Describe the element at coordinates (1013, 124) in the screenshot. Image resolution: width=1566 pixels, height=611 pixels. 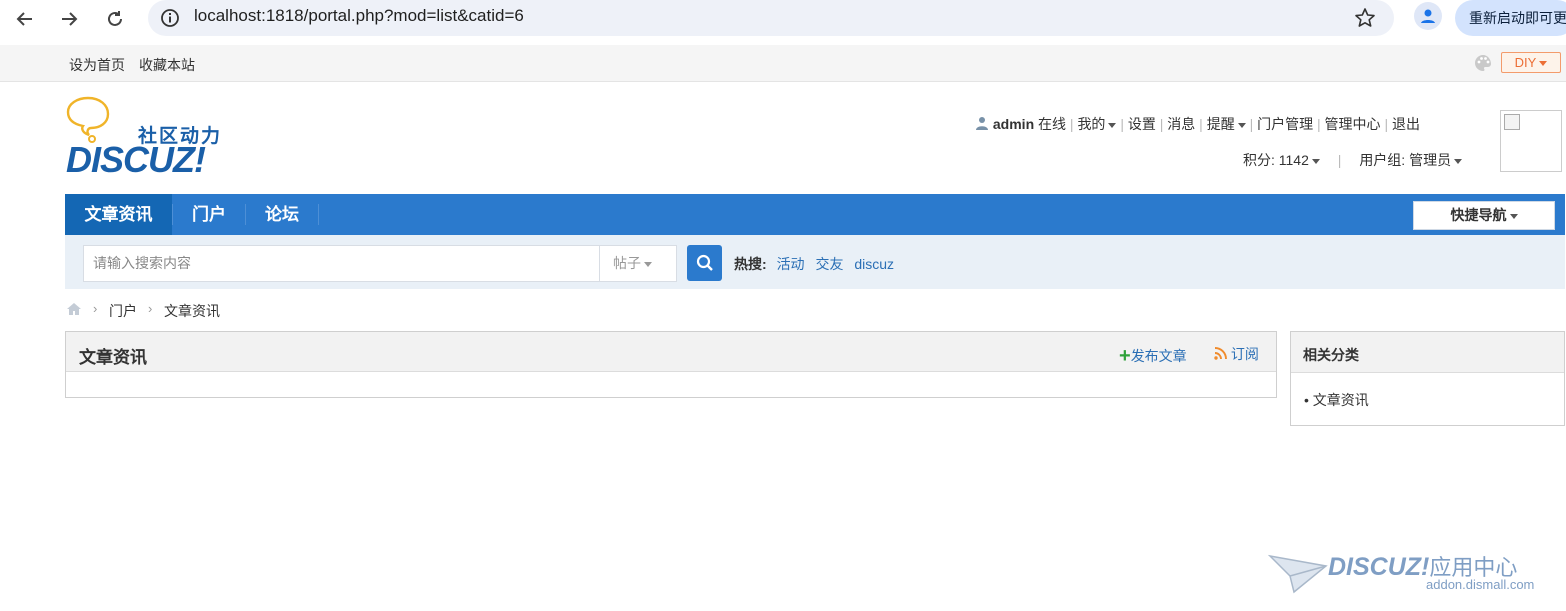
I see `username-link: admin` at that location.